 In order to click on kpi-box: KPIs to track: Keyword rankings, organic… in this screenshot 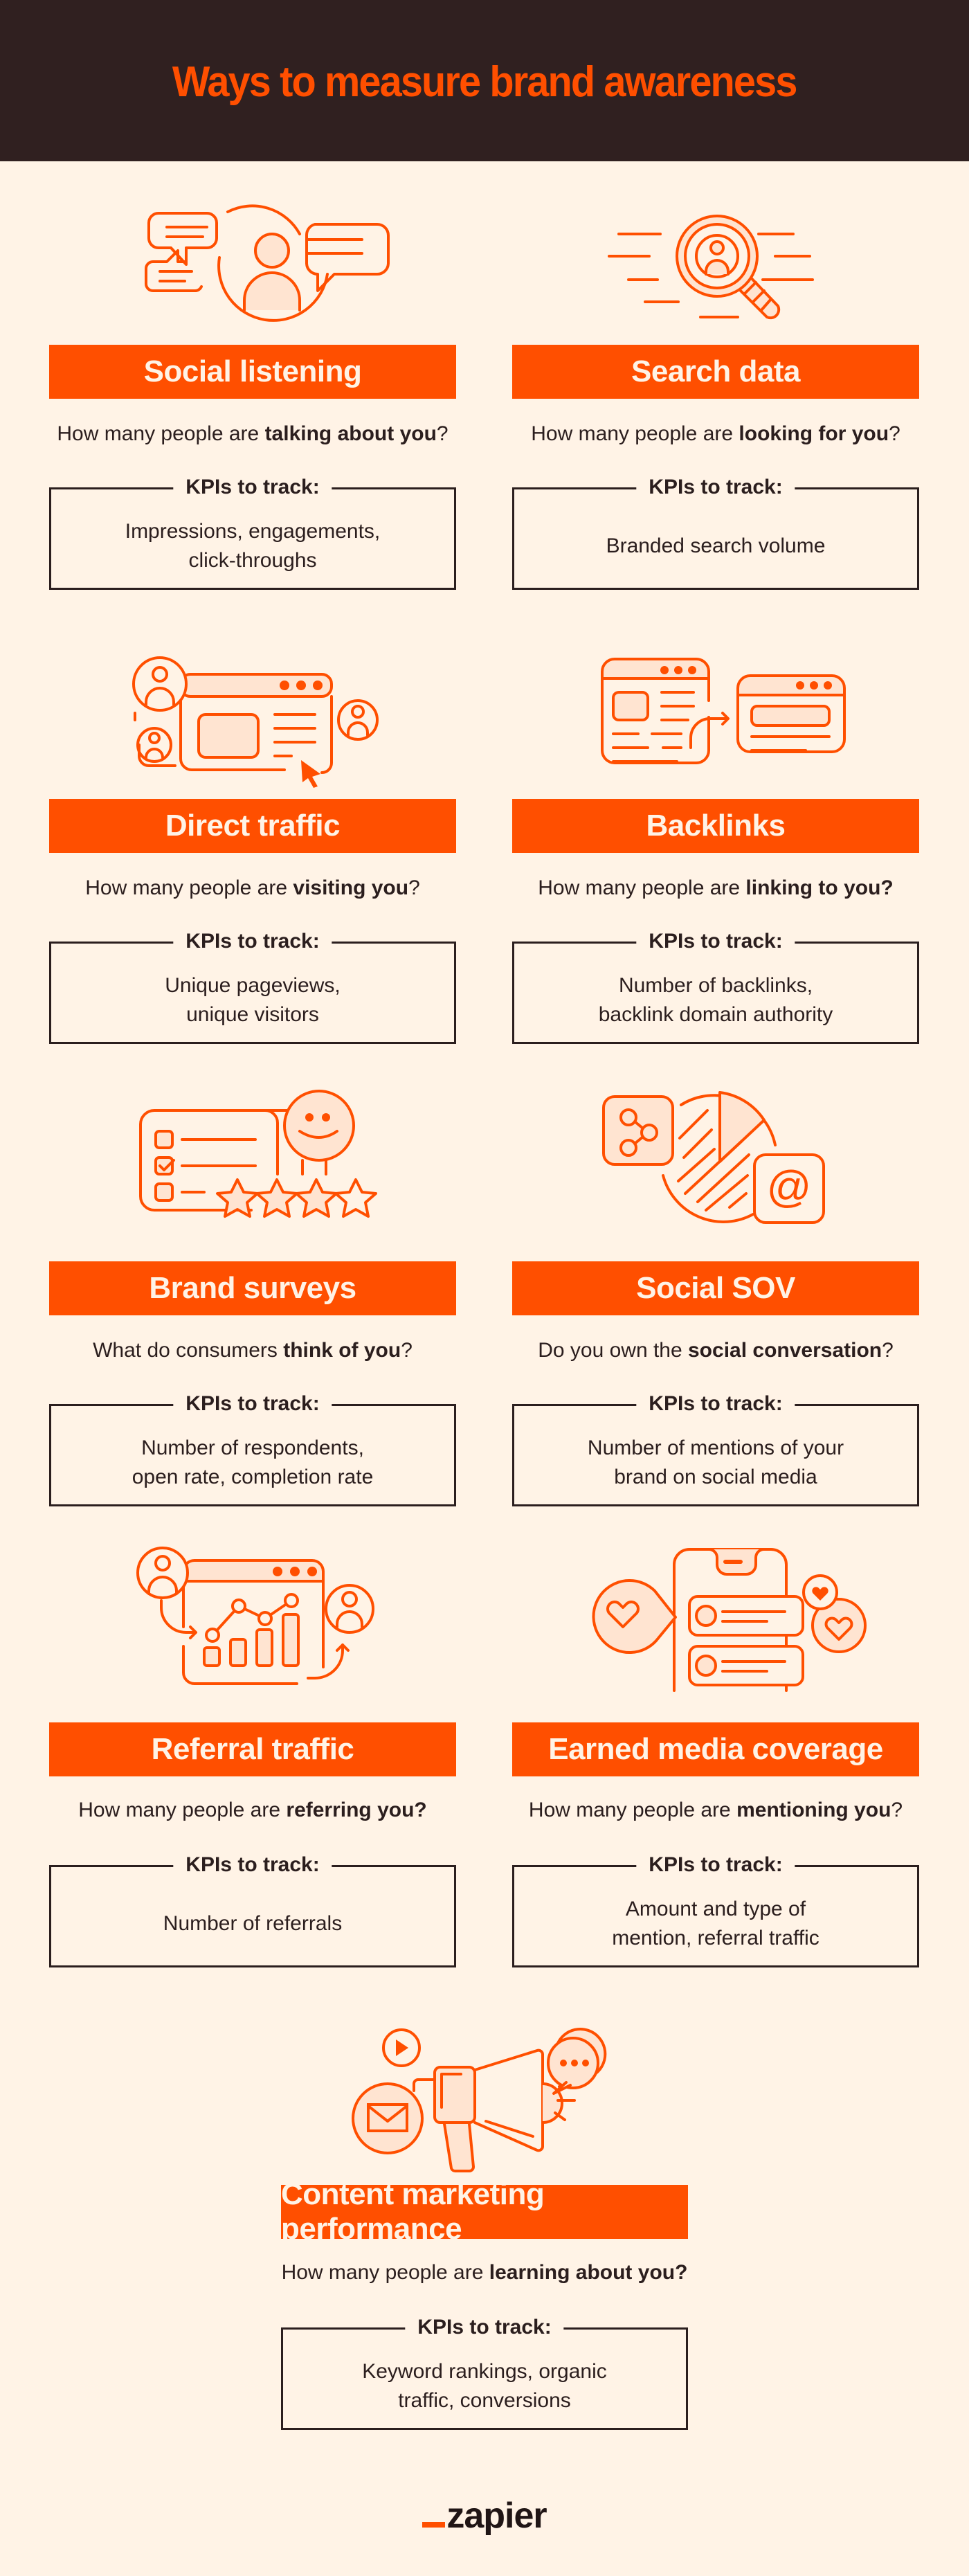, I will do `click(484, 2373)`.